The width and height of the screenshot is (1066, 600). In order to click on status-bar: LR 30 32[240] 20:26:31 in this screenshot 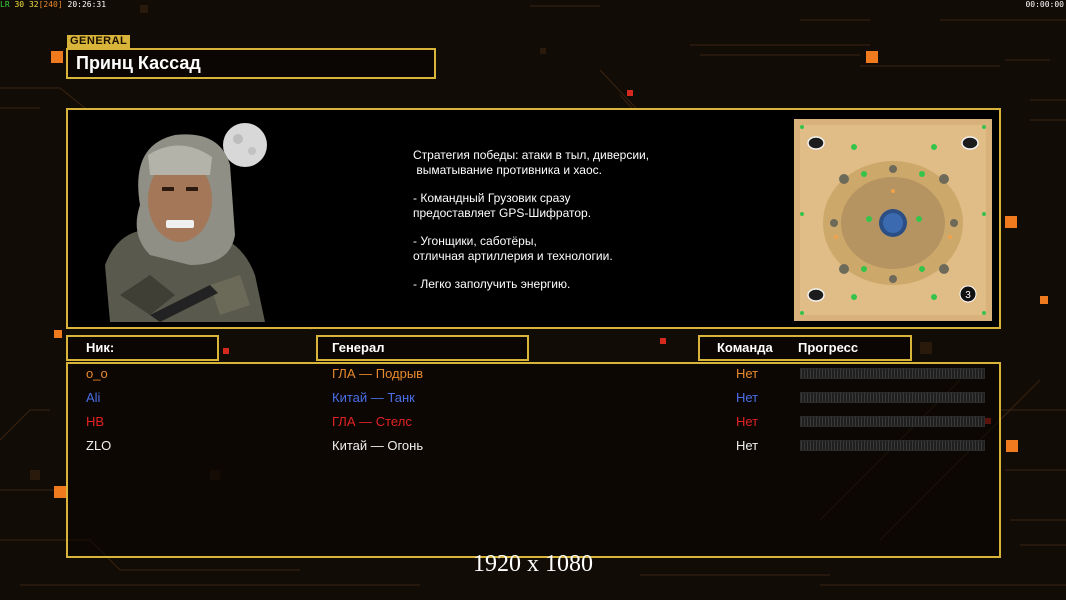, I will do `click(53, 4)`.